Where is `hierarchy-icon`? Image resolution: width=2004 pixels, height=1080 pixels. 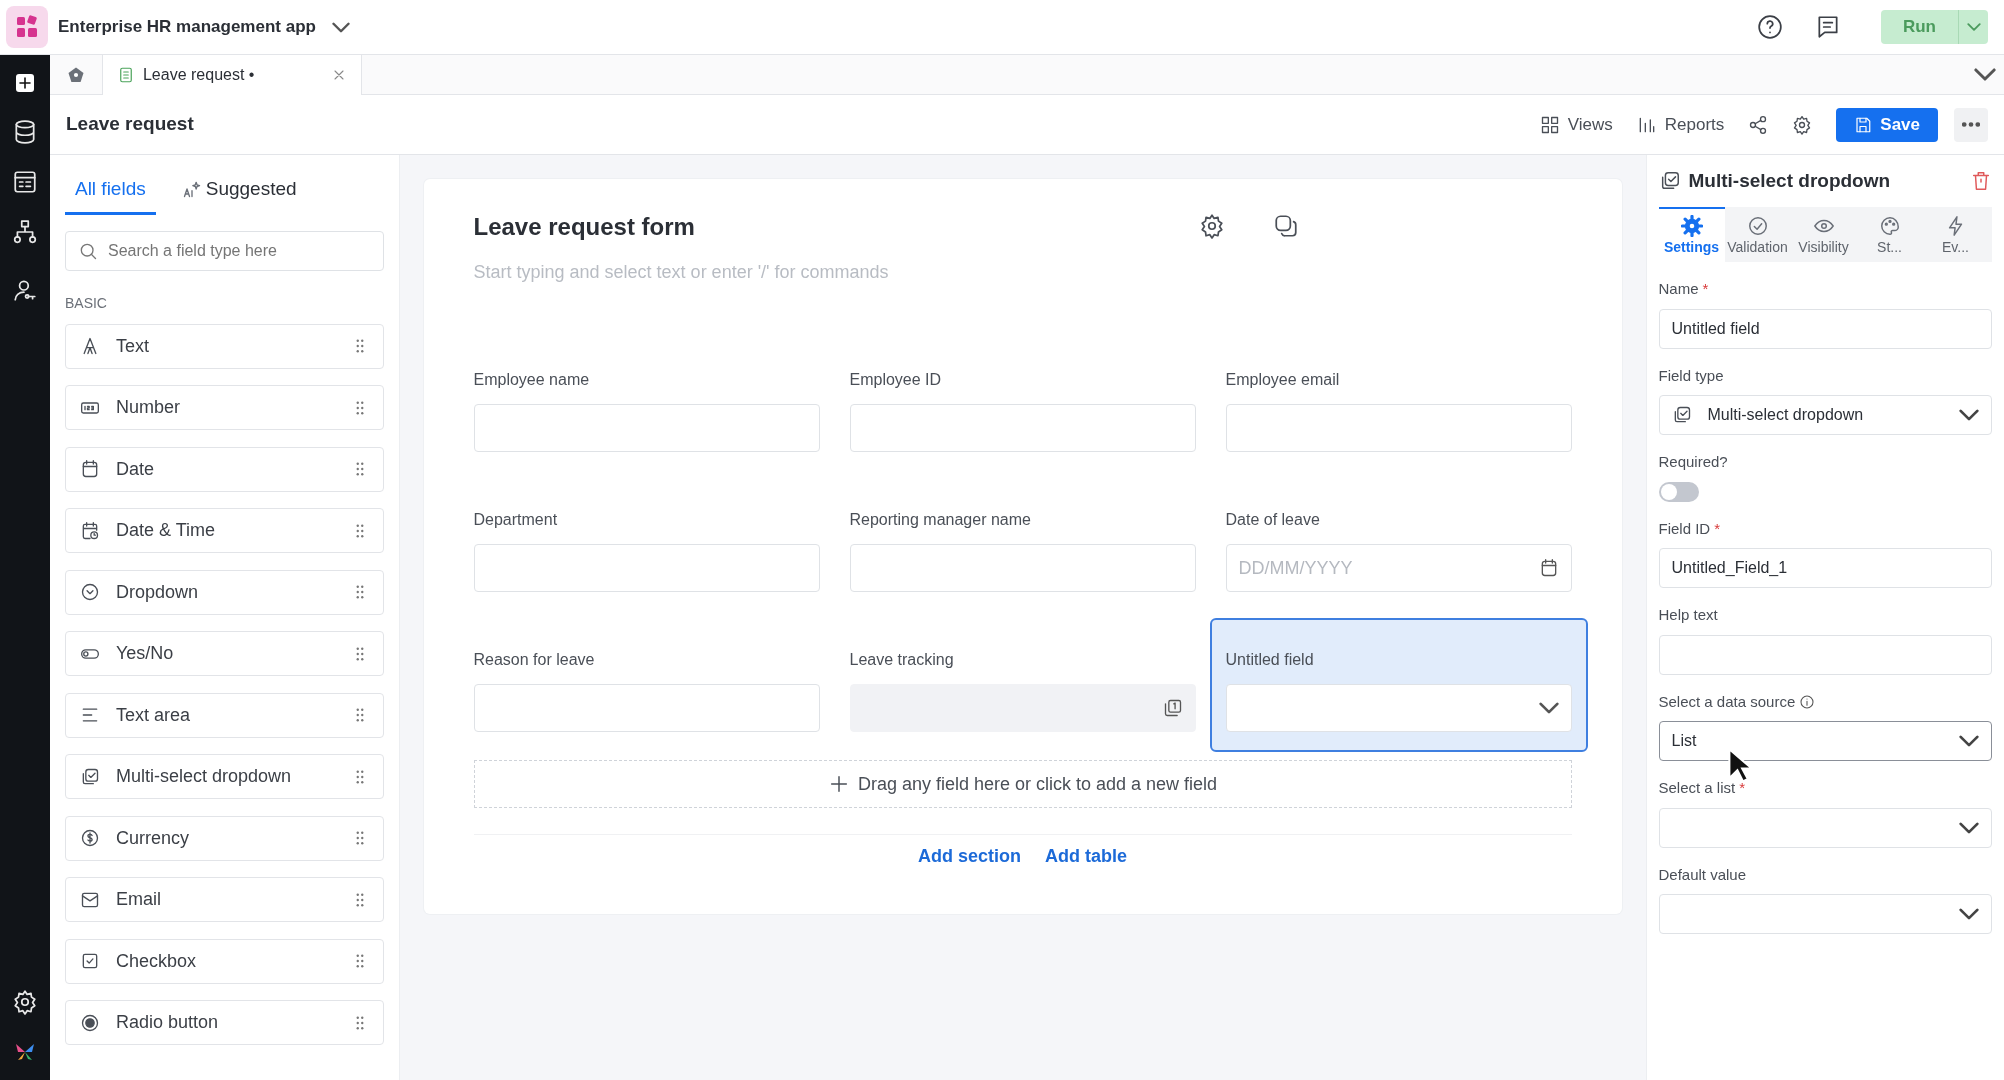
hierarchy-icon is located at coordinates (25, 232).